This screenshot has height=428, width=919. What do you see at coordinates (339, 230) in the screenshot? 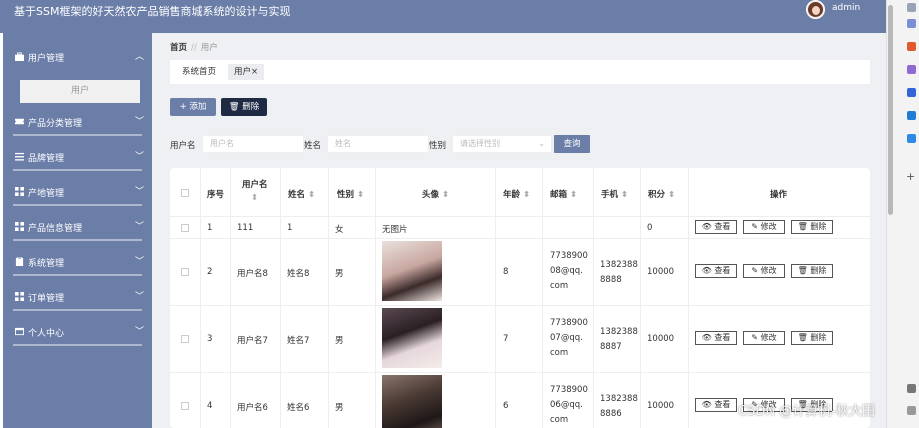
I see `cell-gender: 女` at bounding box center [339, 230].